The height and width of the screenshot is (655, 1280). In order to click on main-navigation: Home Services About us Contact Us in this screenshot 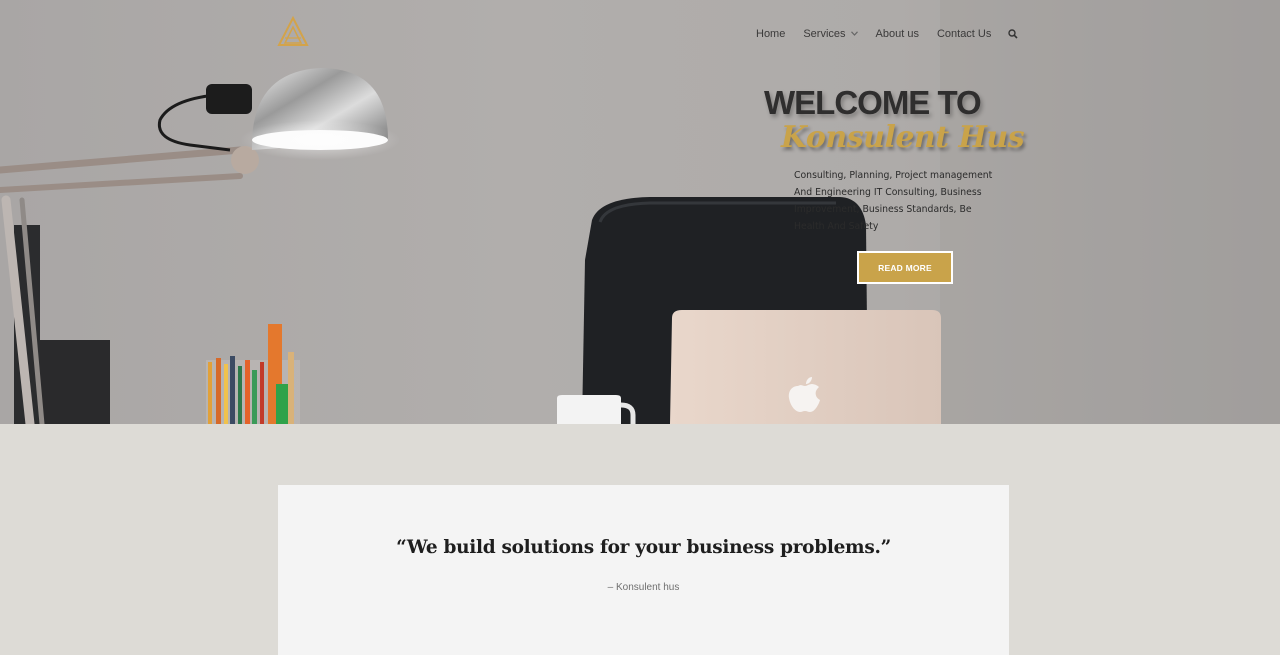, I will do `click(887, 34)`.